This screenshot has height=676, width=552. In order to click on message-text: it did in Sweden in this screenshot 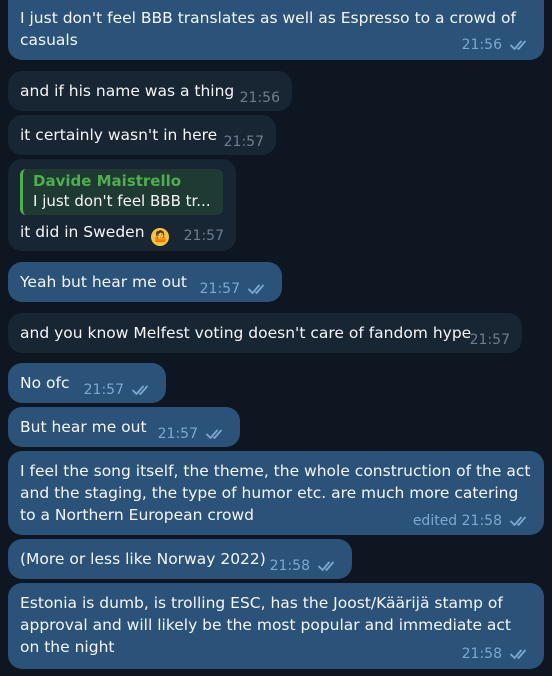, I will do `click(82, 232)`.